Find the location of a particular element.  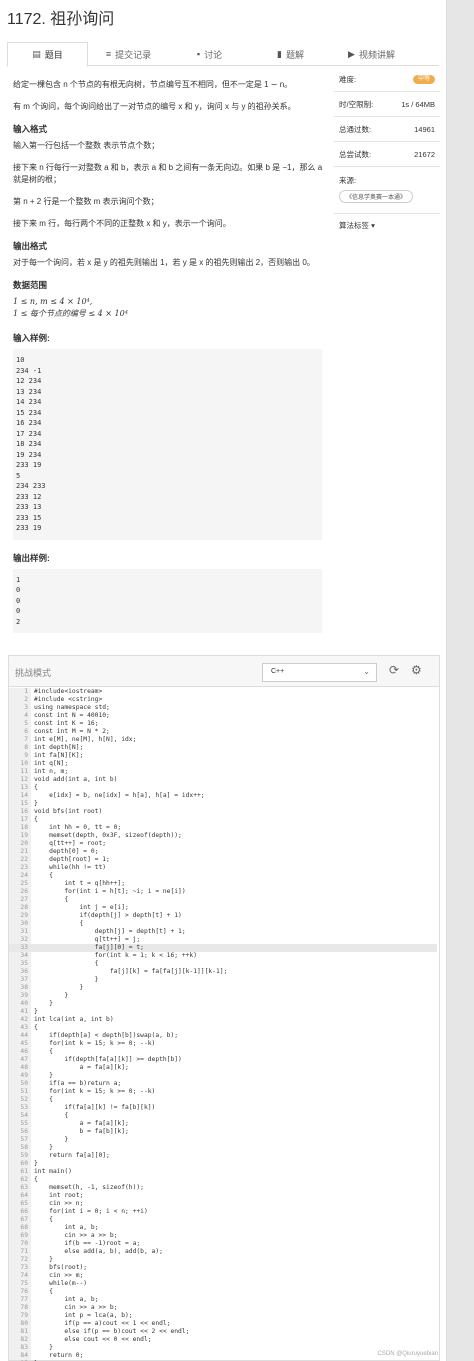

code-line: 43 { is located at coordinates (223, 1028).